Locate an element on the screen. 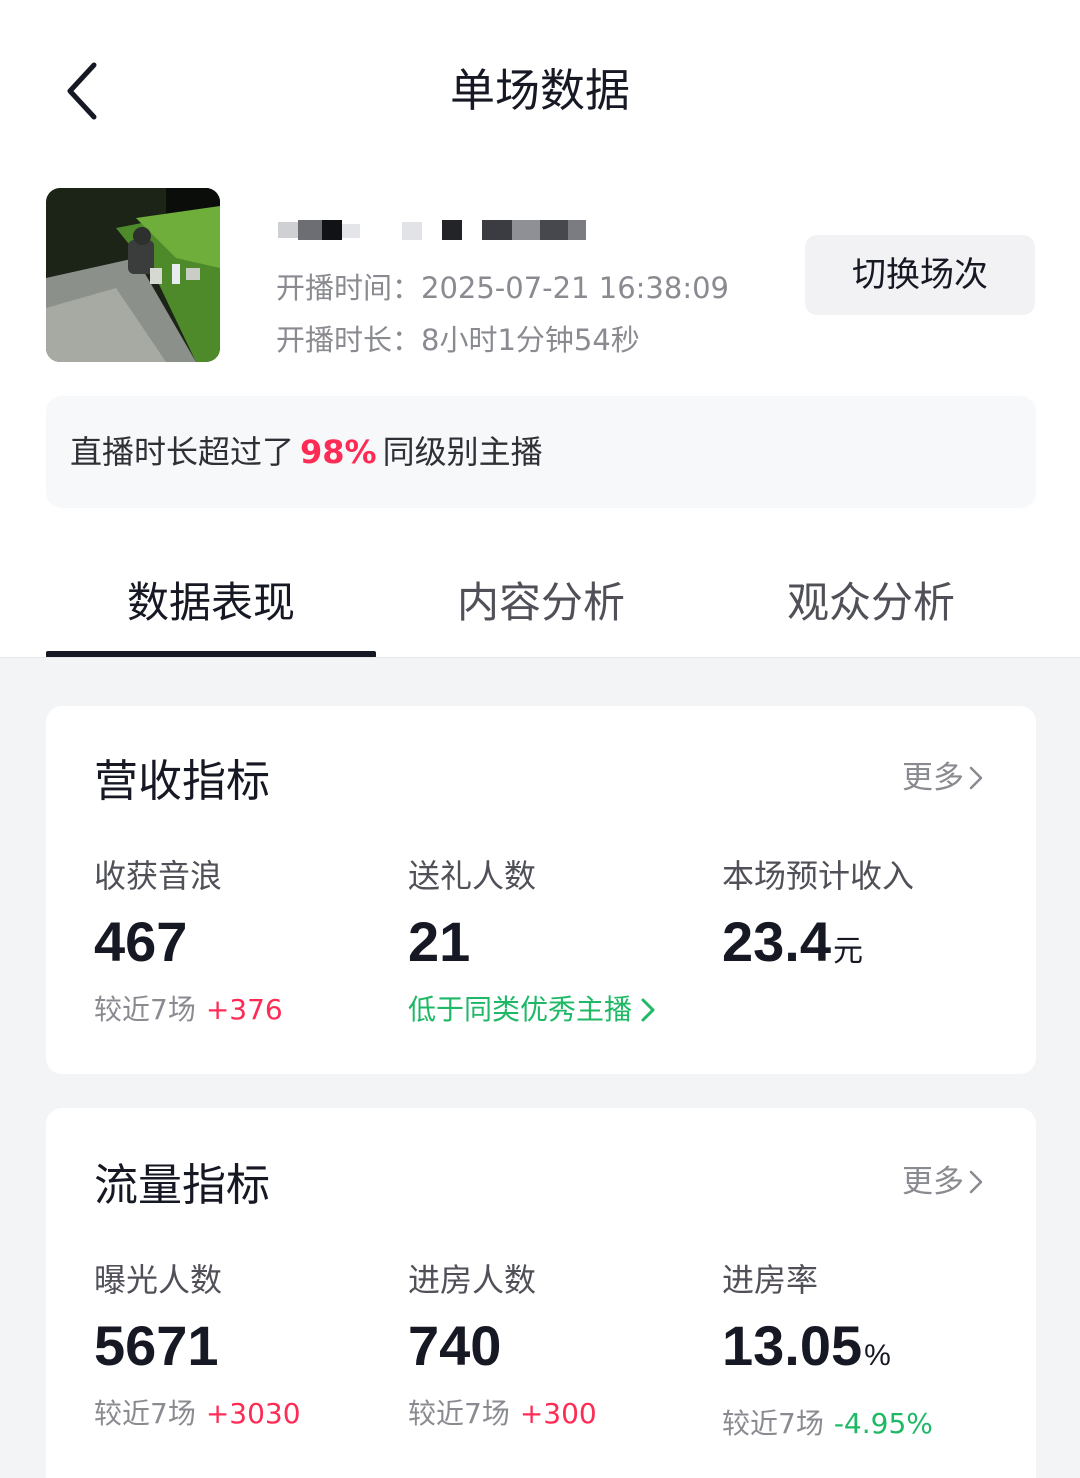 The image size is (1080, 1478). live-duration: 开播时长：8小时1分钟54秒 is located at coordinates (458, 340).